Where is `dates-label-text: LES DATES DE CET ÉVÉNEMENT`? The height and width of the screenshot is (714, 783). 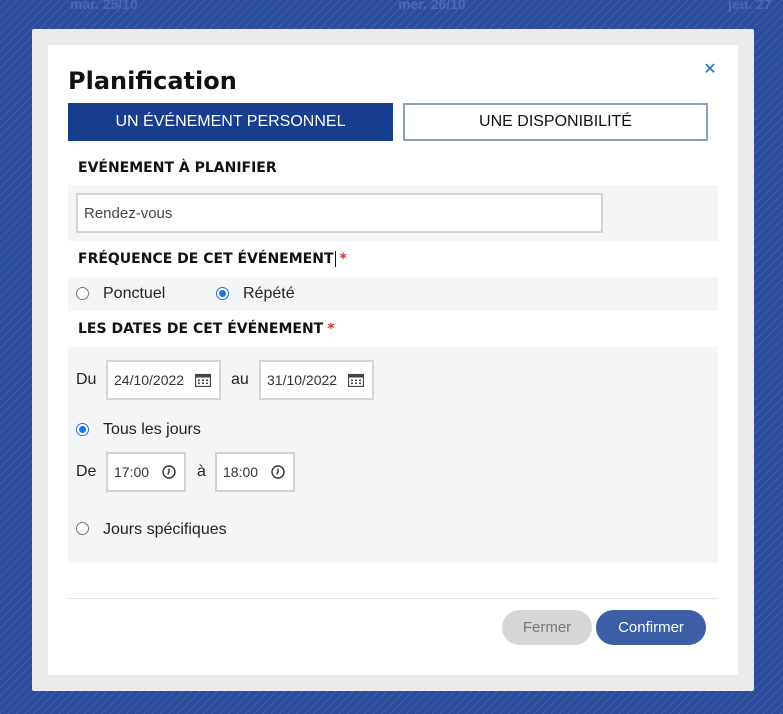
dates-label-text: LES DATES DE CET ÉVÉNEMENT is located at coordinates (201, 329).